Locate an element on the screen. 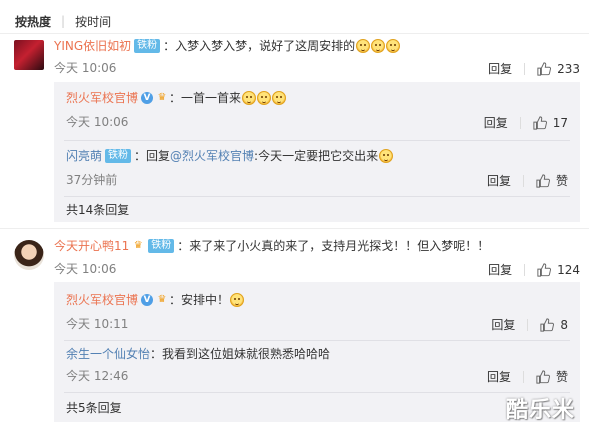 The width and height of the screenshot is (589, 428). comment-line: 今天开心鸭11 ♛ 铁粉 ：来了来了小火真的来了，支持月光探戈！！但入梦呢！！ is located at coordinates (271, 246).